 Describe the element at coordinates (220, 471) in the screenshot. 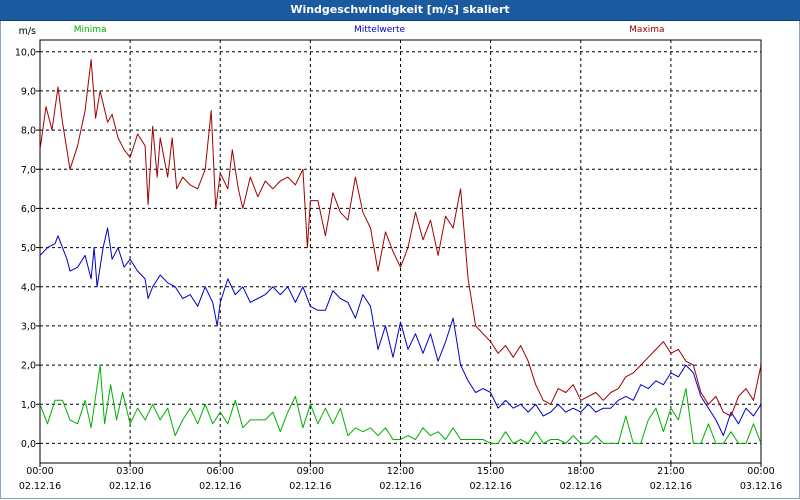

I see `x-time-label: 06:00` at that location.